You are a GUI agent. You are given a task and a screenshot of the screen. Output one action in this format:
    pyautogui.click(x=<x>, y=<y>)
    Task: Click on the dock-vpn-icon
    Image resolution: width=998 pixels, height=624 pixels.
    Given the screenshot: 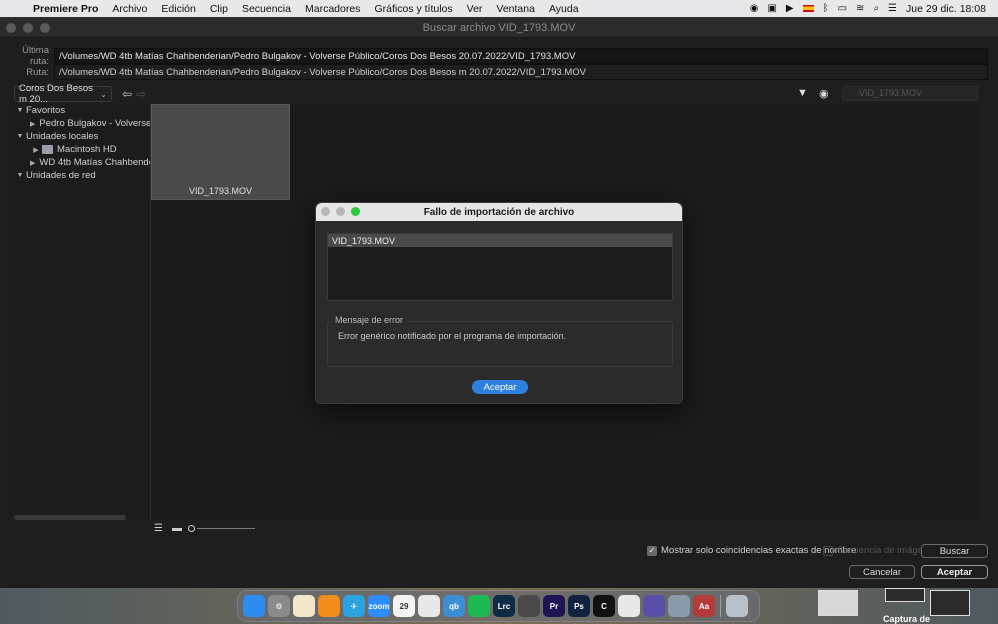 What is the action you would take?
    pyautogui.click(x=654, y=606)
    